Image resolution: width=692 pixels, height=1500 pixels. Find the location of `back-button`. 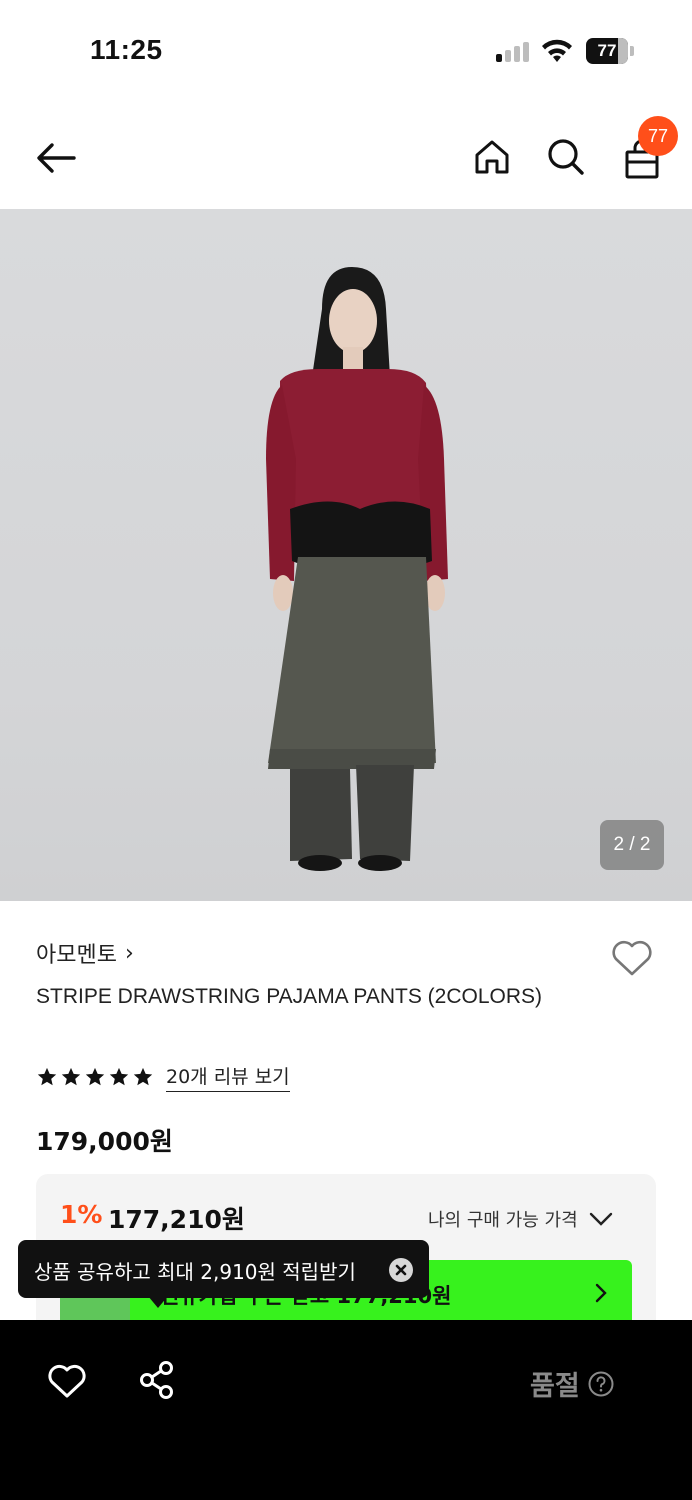

back-button is located at coordinates (56, 158).